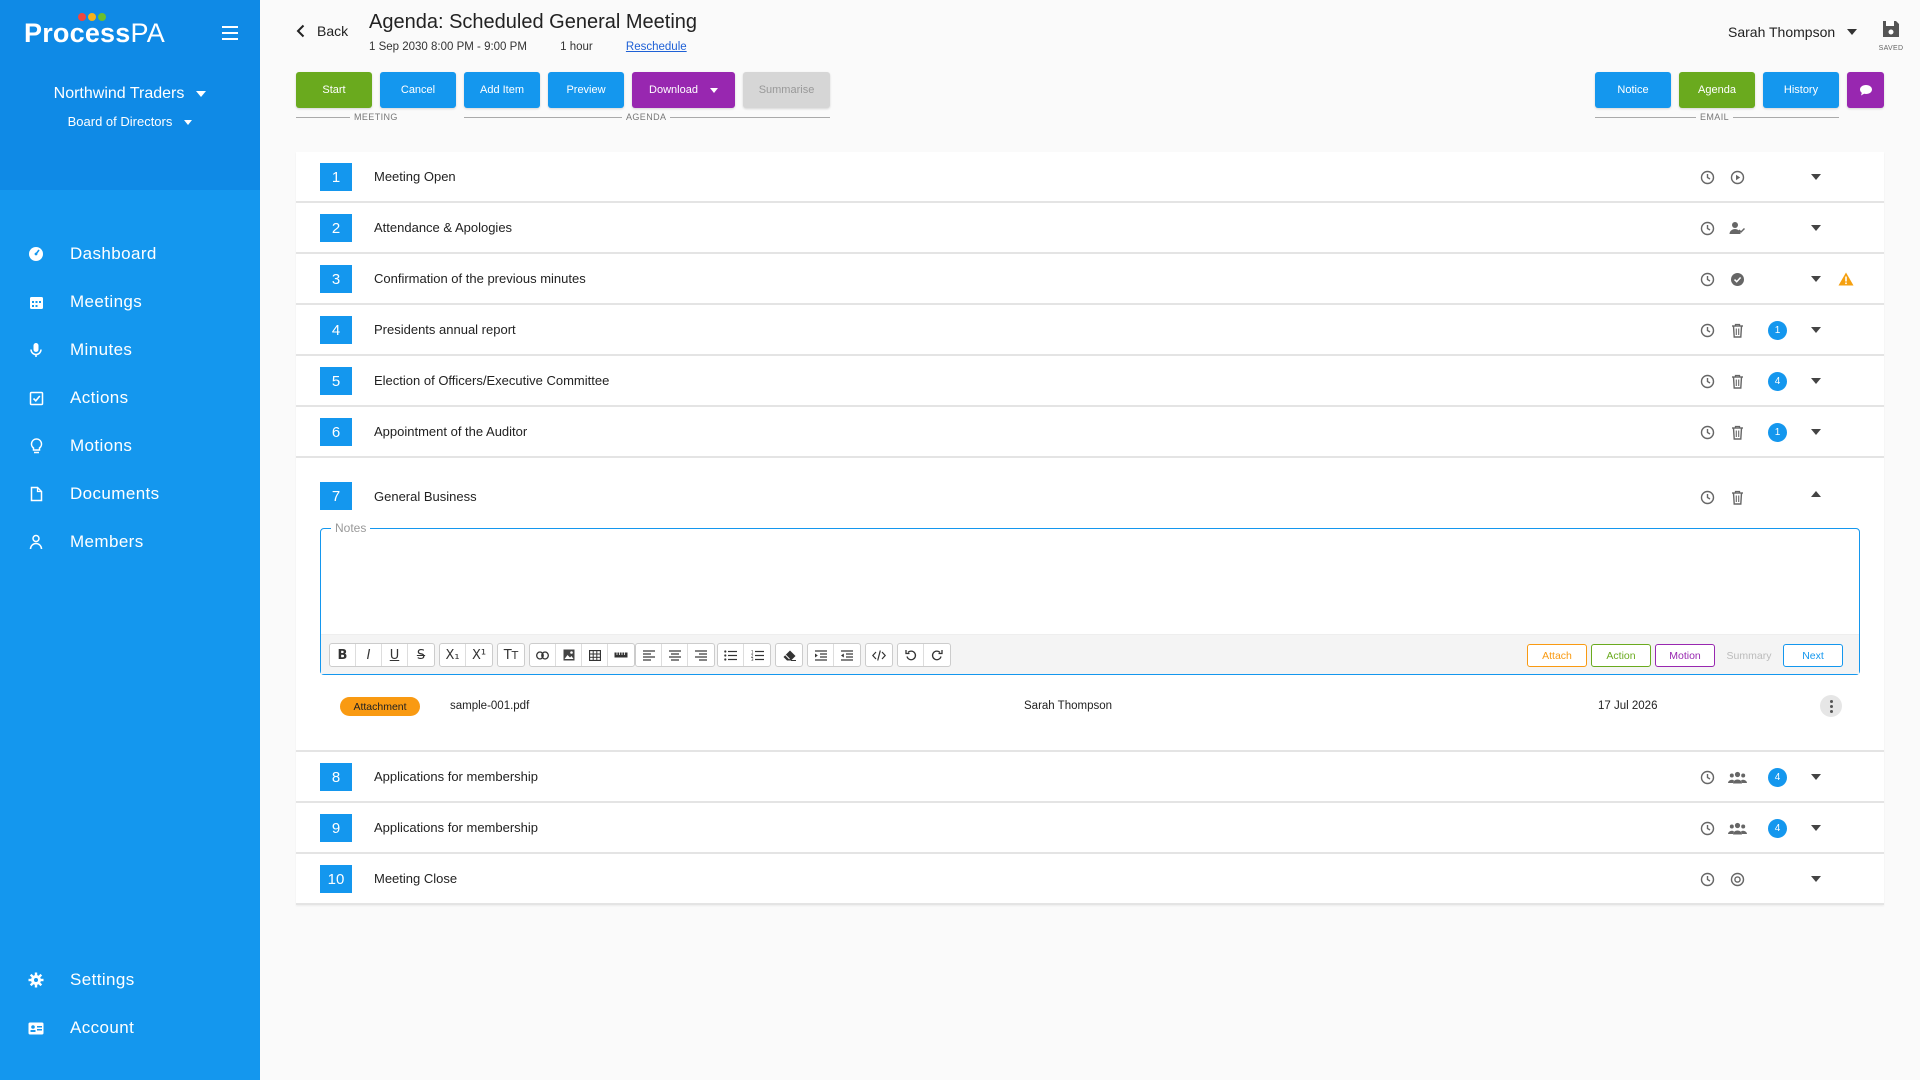 The width and height of the screenshot is (1920, 1080). I want to click on item-number: 2, so click(336, 228).